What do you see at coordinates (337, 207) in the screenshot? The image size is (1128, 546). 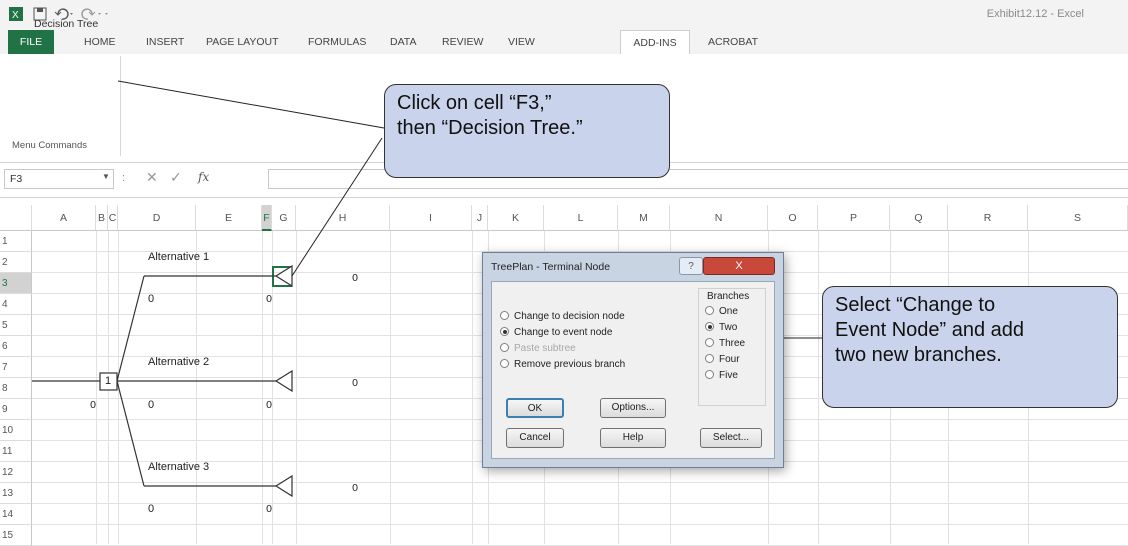 I see `callout-leader-top-b` at bounding box center [337, 207].